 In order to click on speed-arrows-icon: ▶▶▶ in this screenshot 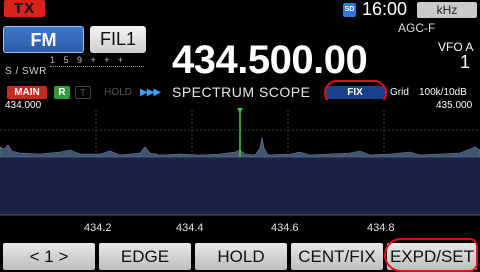, I will do `click(150, 92)`.